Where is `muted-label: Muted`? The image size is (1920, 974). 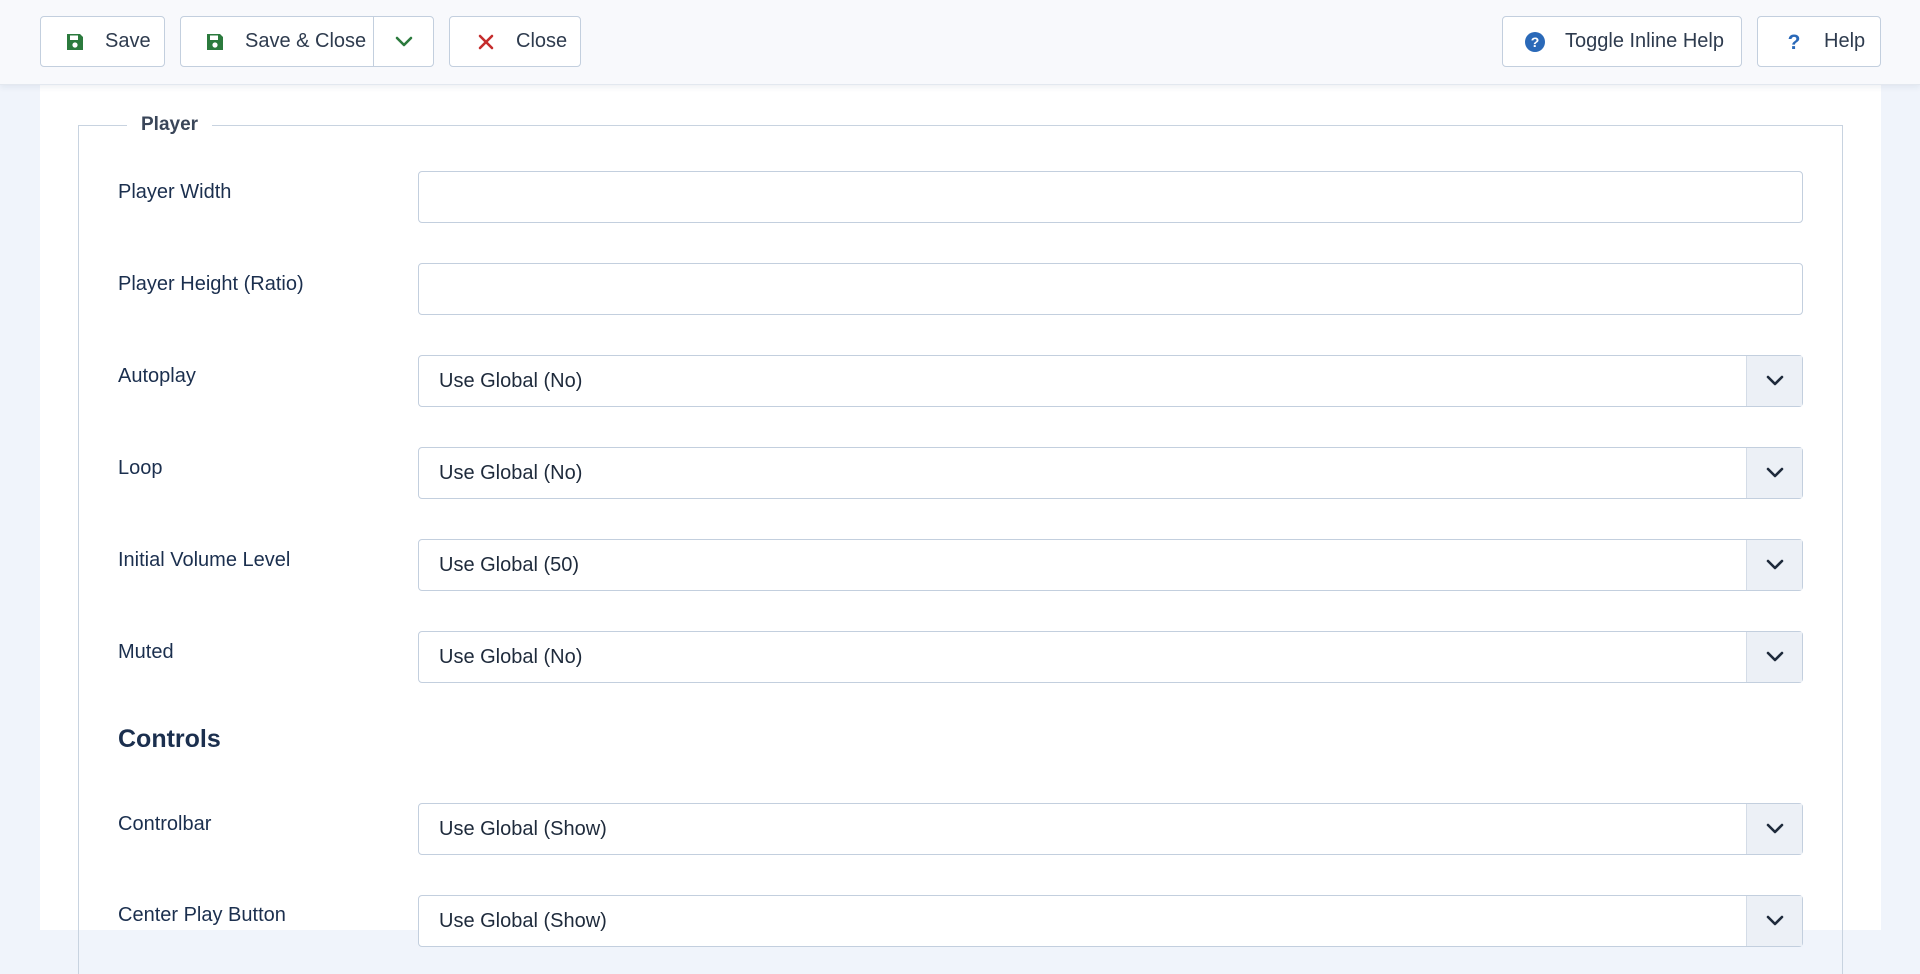 muted-label: Muted is located at coordinates (146, 652).